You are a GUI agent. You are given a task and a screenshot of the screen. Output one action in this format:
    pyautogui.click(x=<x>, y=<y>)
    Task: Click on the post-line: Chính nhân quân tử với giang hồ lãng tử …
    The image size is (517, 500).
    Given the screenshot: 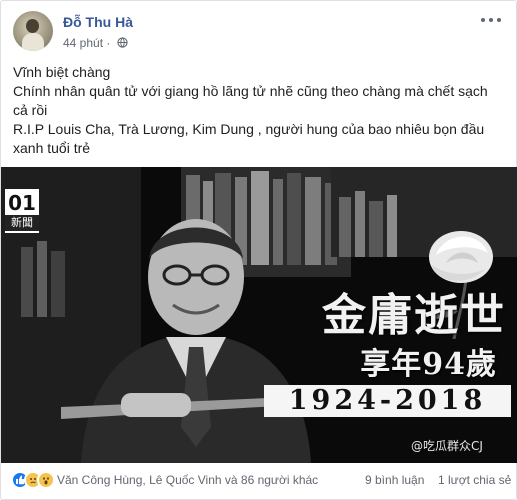 What is the action you would take?
    pyautogui.click(x=250, y=100)
    